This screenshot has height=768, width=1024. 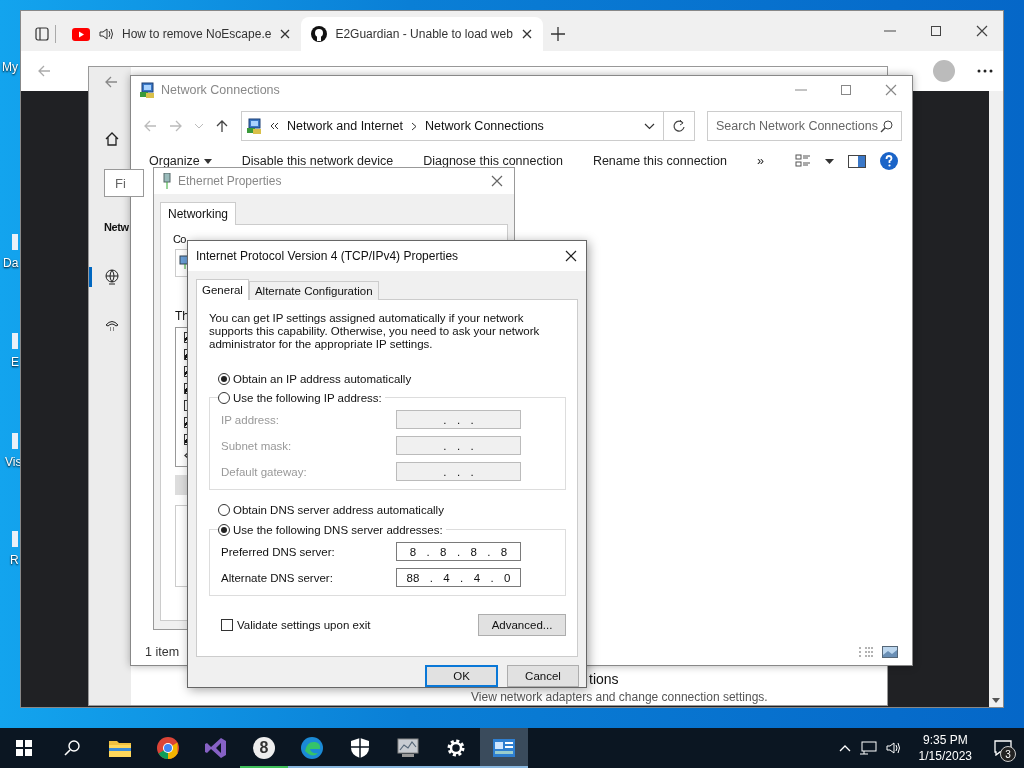 What do you see at coordinates (124, 183) in the screenshot?
I see `search-field: Fi` at bounding box center [124, 183].